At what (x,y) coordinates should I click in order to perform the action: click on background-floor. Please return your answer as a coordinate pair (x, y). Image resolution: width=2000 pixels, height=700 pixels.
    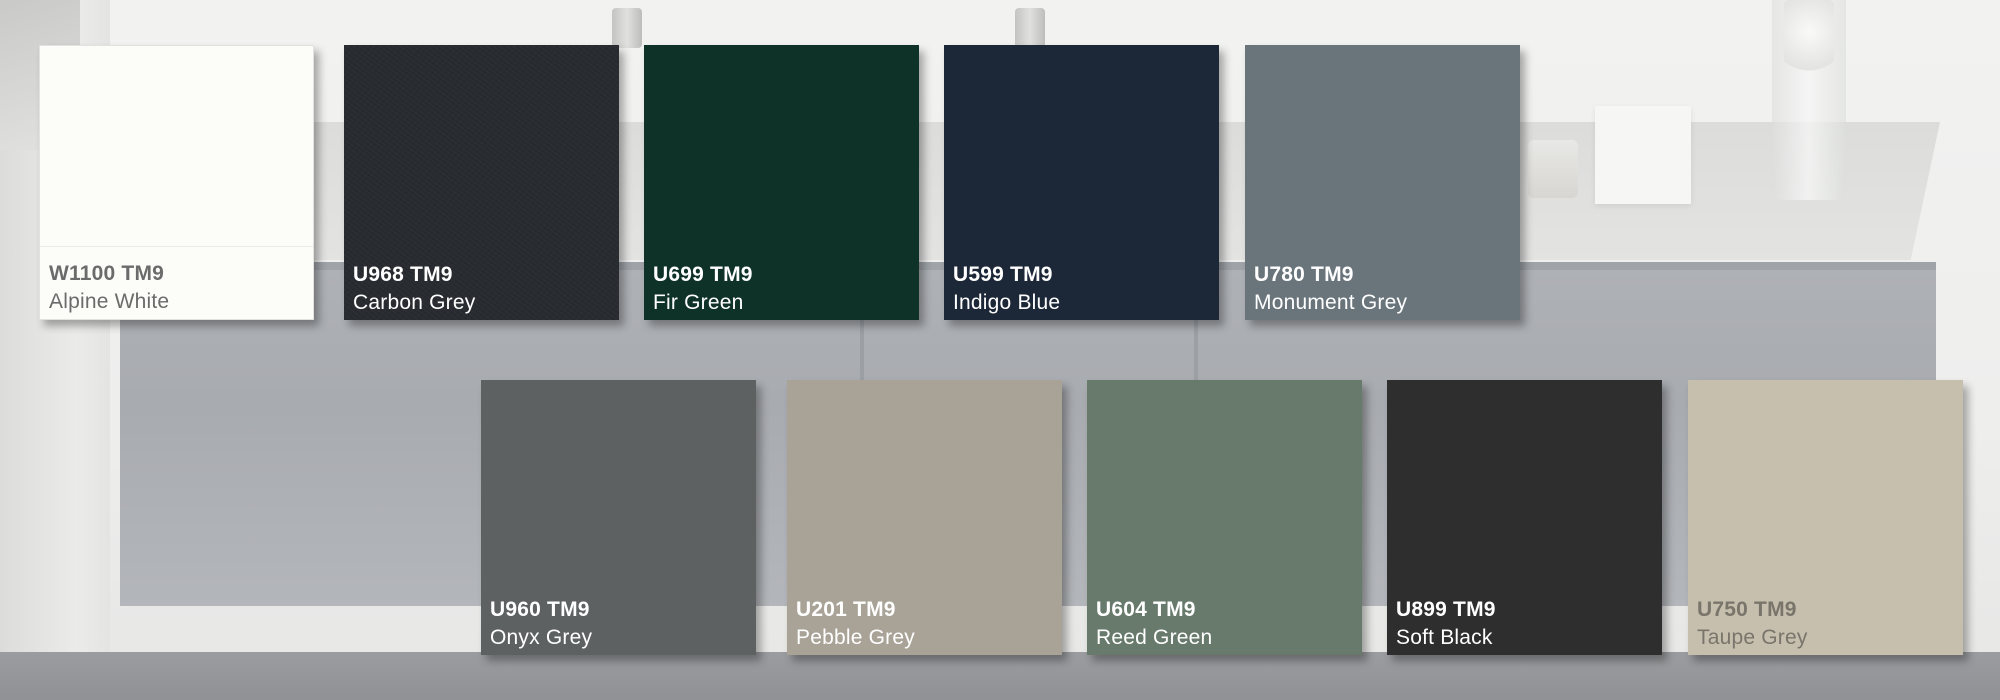
    Looking at the image, I should click on (1000, 676).